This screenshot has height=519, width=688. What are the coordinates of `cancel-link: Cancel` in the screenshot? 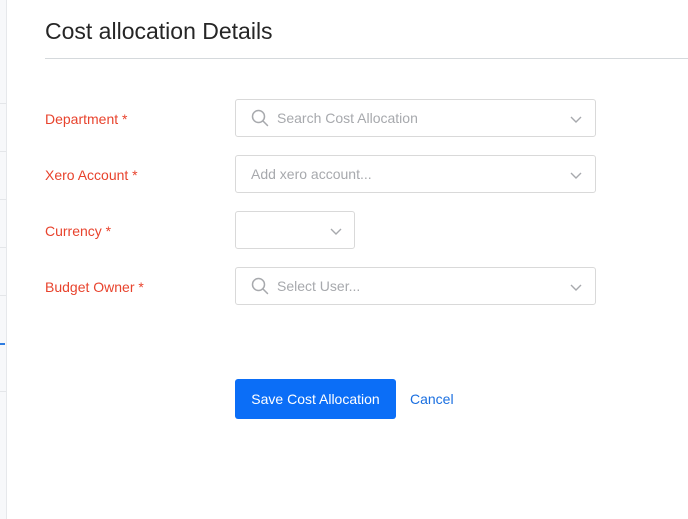 It's located at (432, 399).